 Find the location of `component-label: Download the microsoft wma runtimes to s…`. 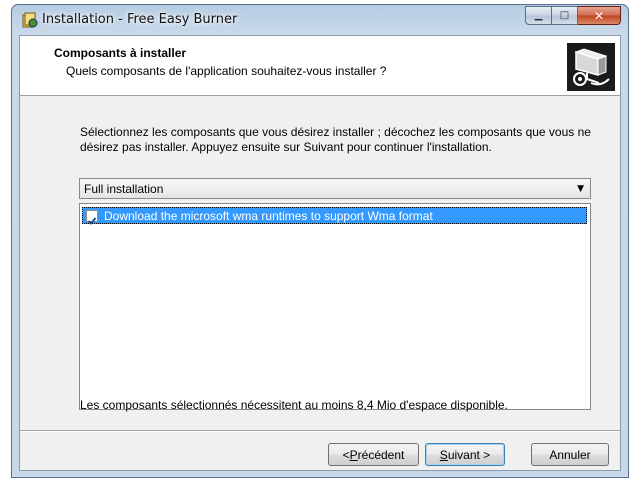

component-label: Download the microsoft wma runtimes to s… is located at coordinates (268, 216).